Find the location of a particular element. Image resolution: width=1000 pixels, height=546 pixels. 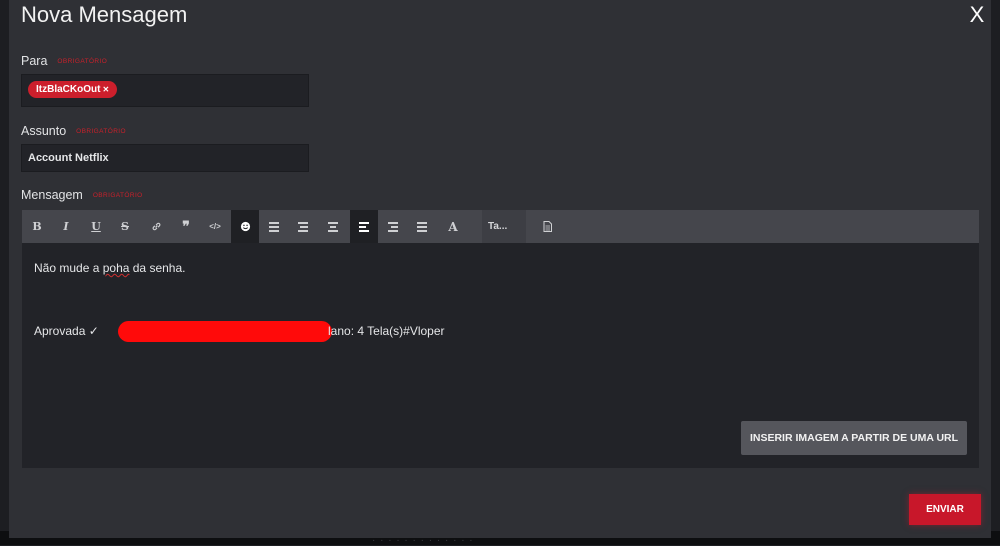

approval-text: Aprovada ✓ is located at coordinates (66, 331).